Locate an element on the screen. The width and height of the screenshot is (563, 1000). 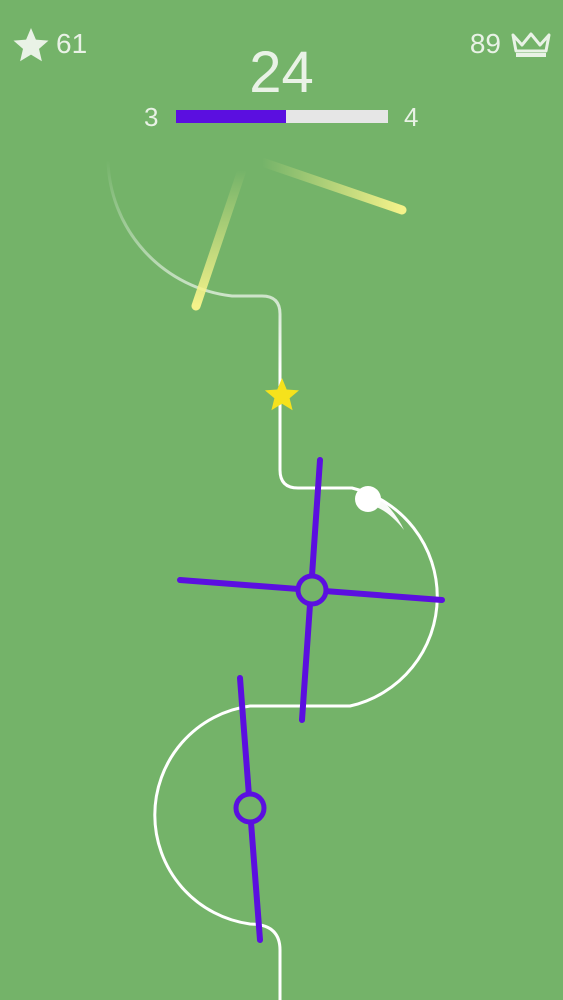
level-progress-bar is located at coordinates (282, 116).